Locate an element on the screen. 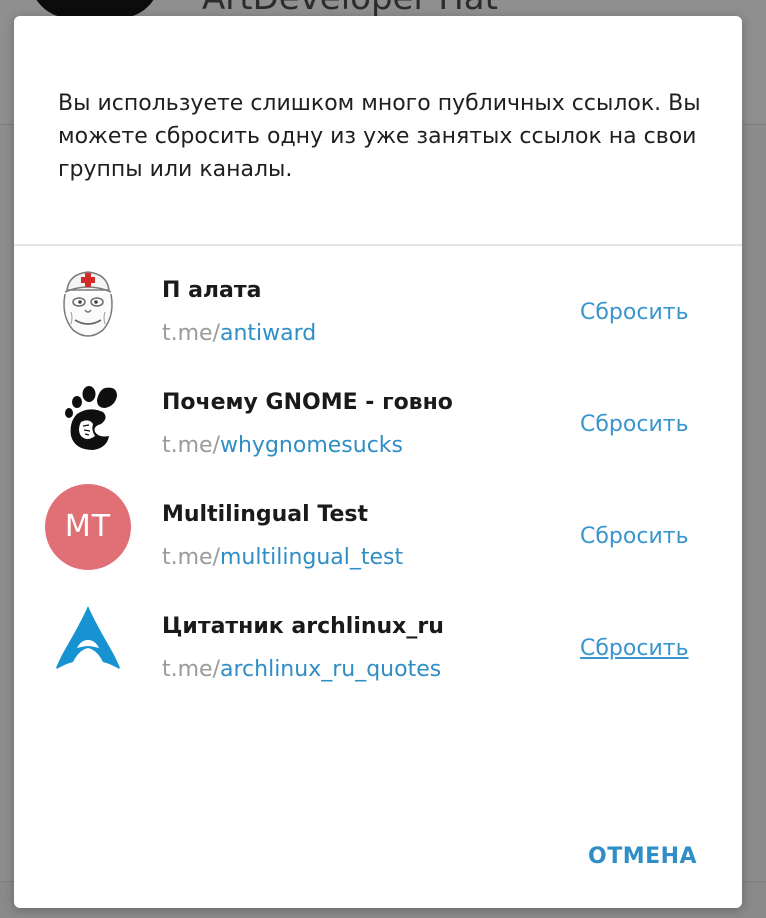  channel-username: multilingual_test is located at coordinates (312, 557).